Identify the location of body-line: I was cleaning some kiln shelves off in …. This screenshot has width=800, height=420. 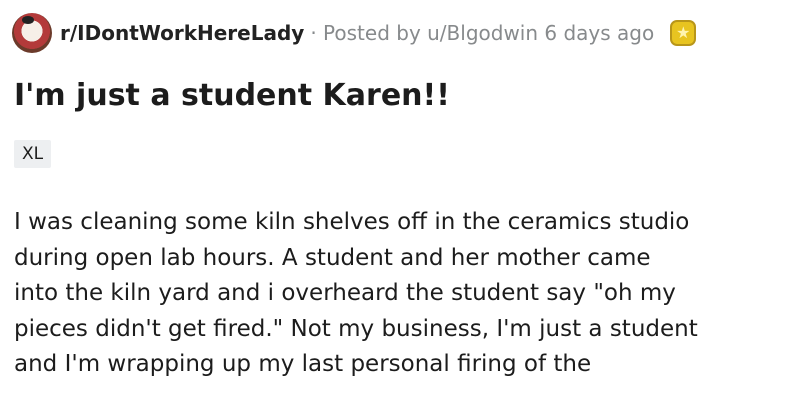
(352, 222).